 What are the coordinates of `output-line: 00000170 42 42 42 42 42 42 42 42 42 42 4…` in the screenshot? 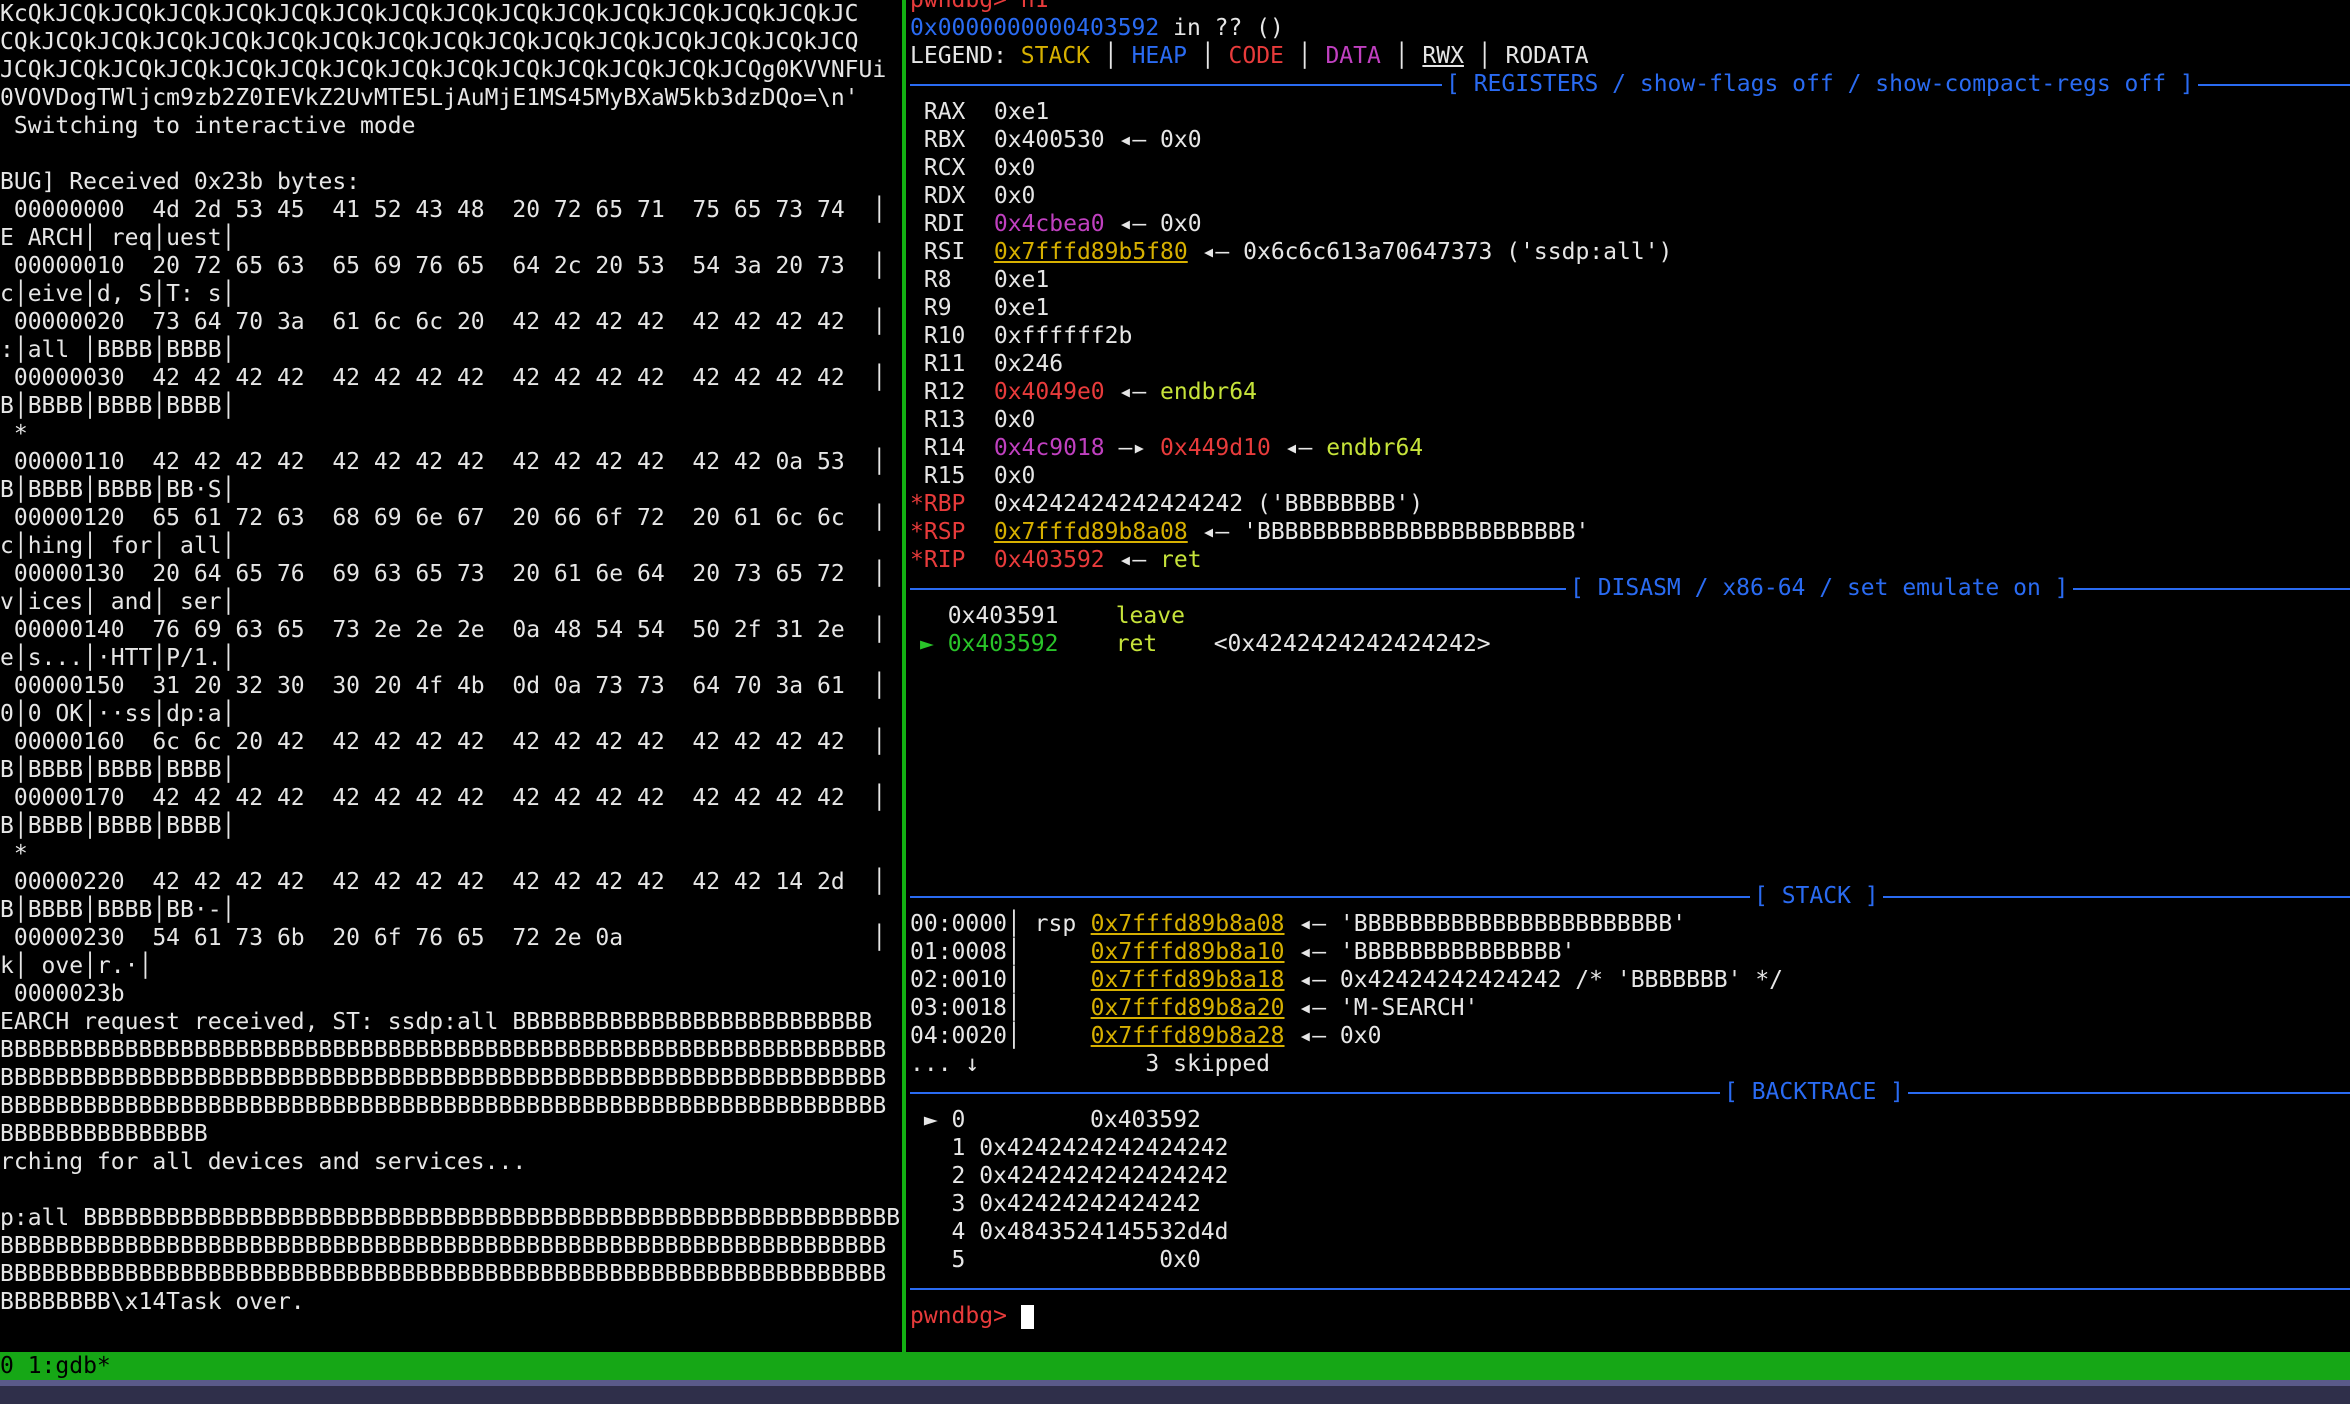 It's located at (443, 798).